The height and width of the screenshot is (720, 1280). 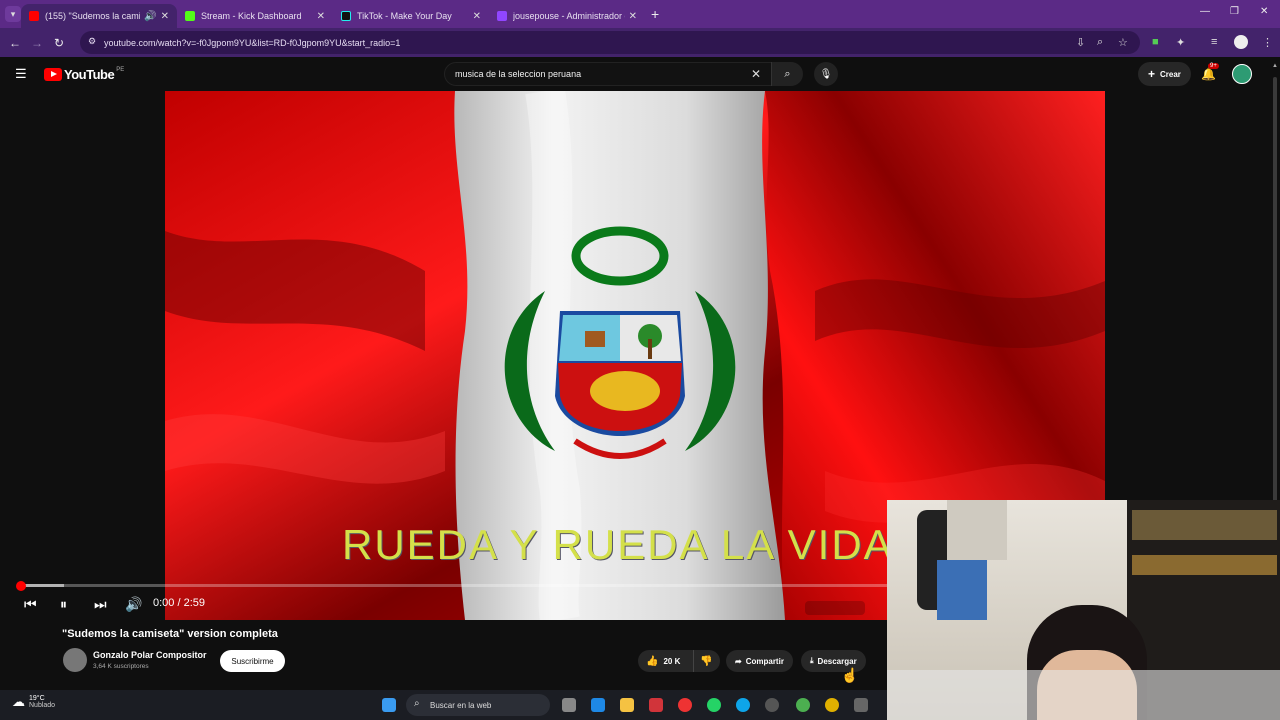 What do you see at coordinates (133, 604) in the screenshot?
I see `volume-icon: 🔊` at bounding box center [133, 604].